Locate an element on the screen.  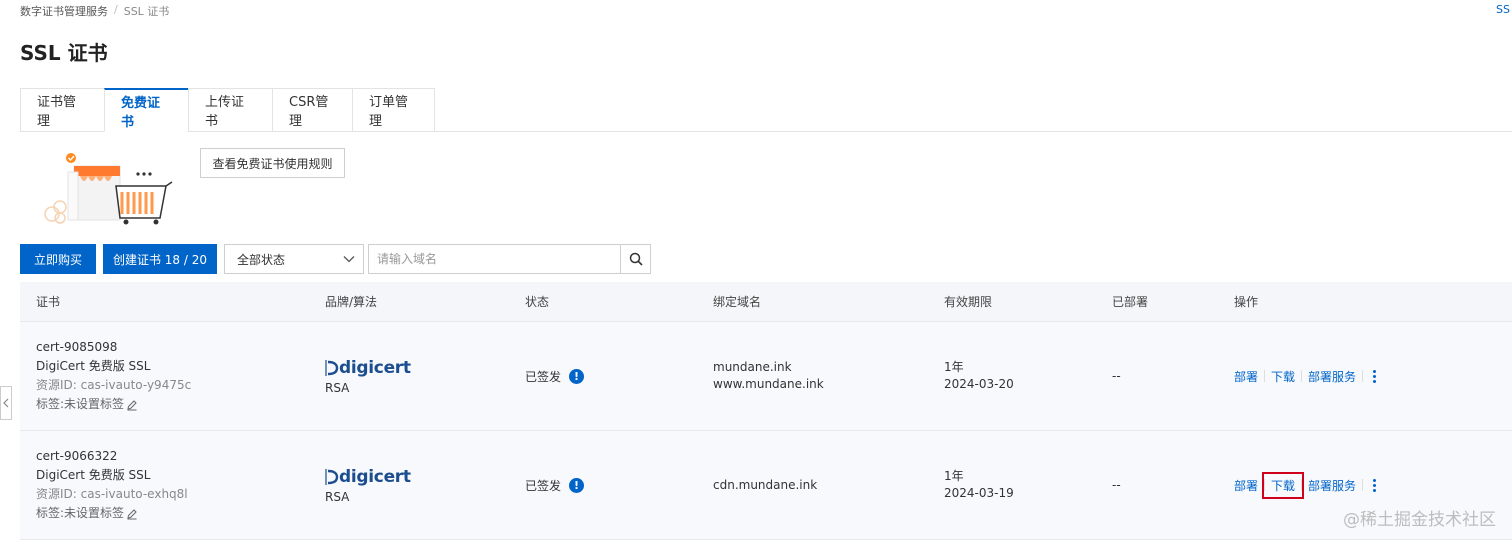
page-title: SSL 证书 is located at coordinates (64, 53).